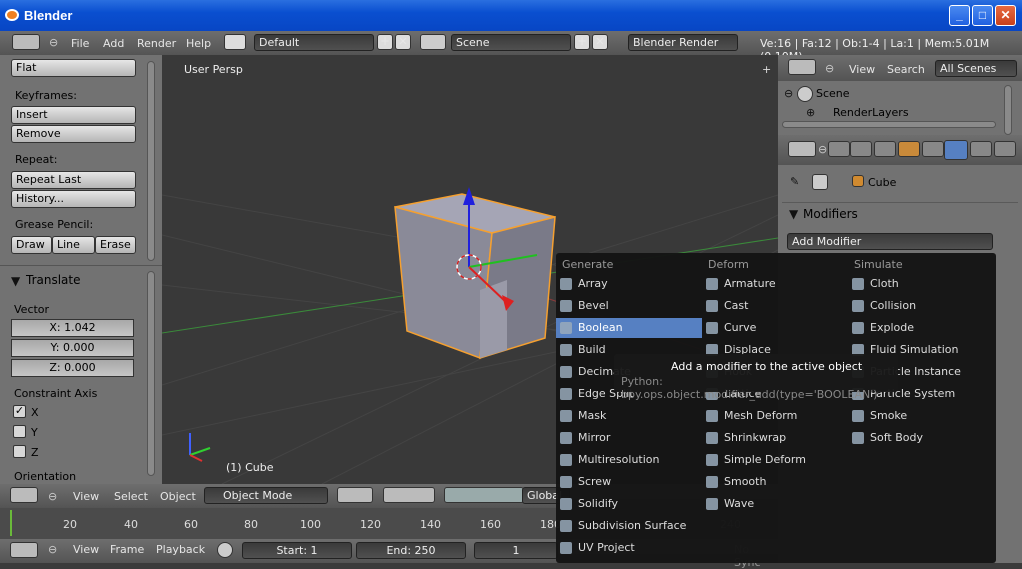  What do you see at coordinates (775, 416) in the screenshot?
I see `modifier-mesh-deform-item: Mesh Deform` at bounding box center [775, 416].